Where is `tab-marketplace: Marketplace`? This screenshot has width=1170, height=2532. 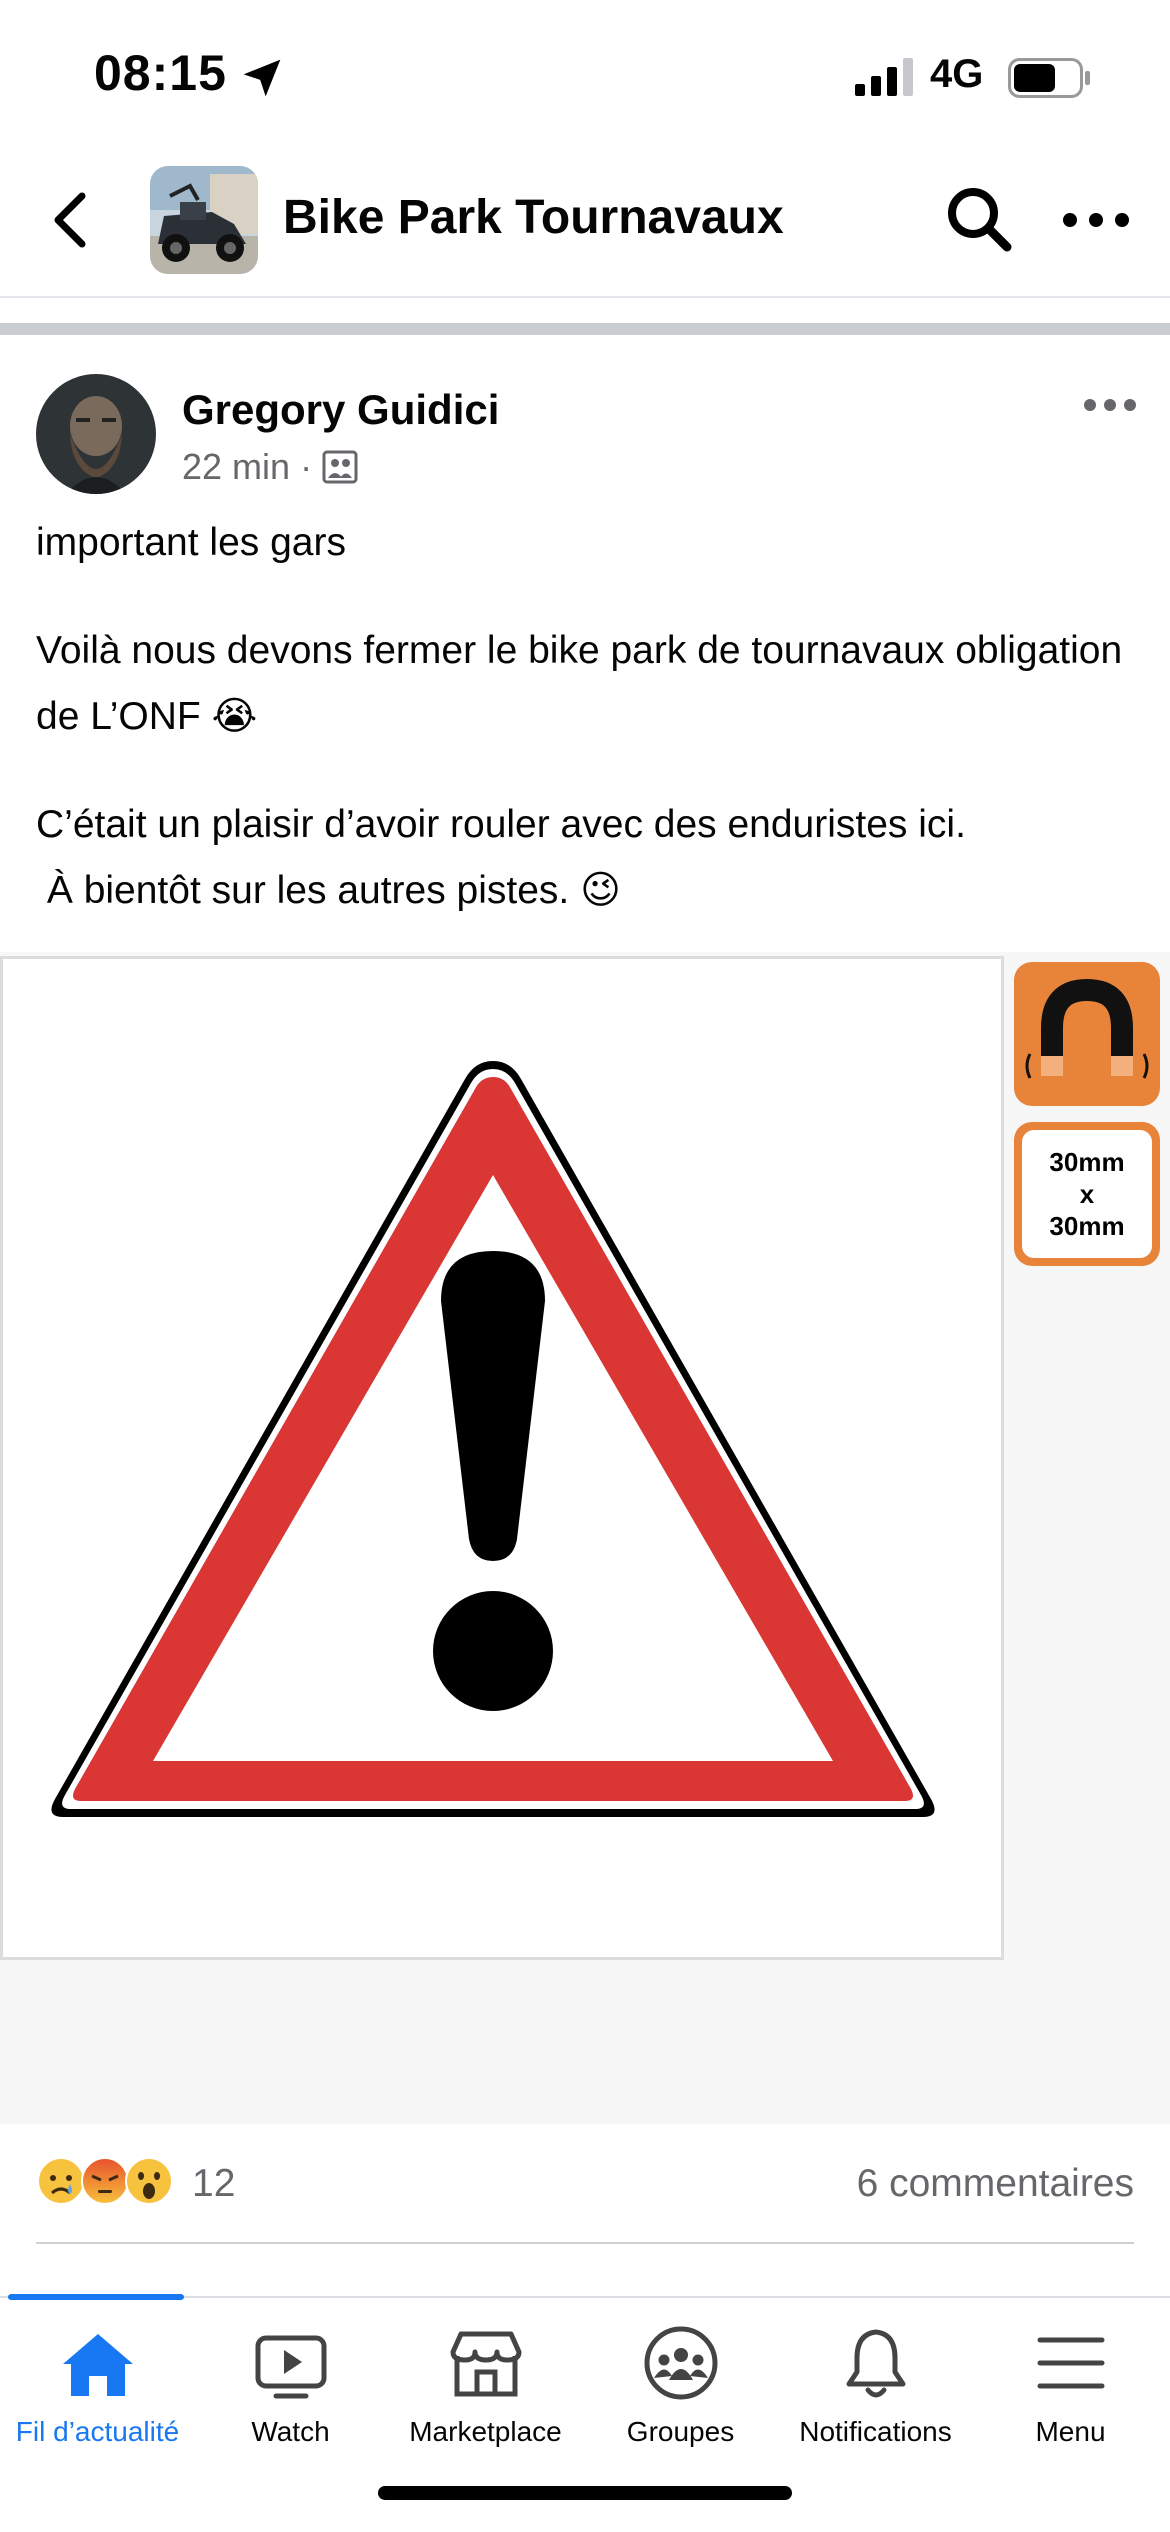
tab-marketplace: Marketplace is located at coordinates (485, 2392).